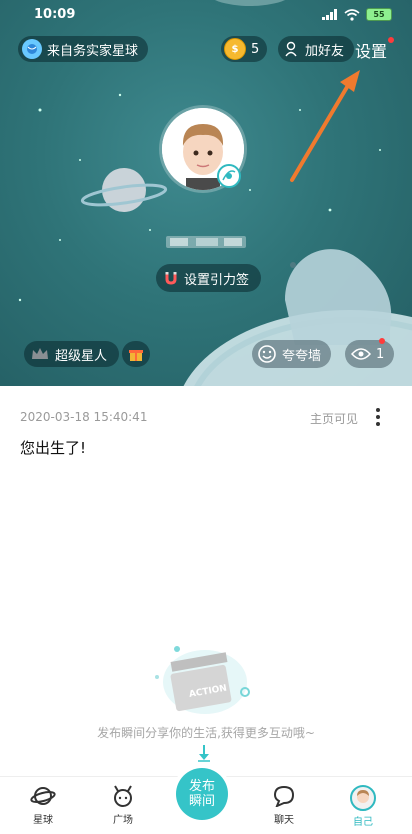 This screenshot has height=834, width=412. What do you see at coordinates (352, 14) in the screenshot?
I see `wifi-icon` at bounding box center [352, 14].